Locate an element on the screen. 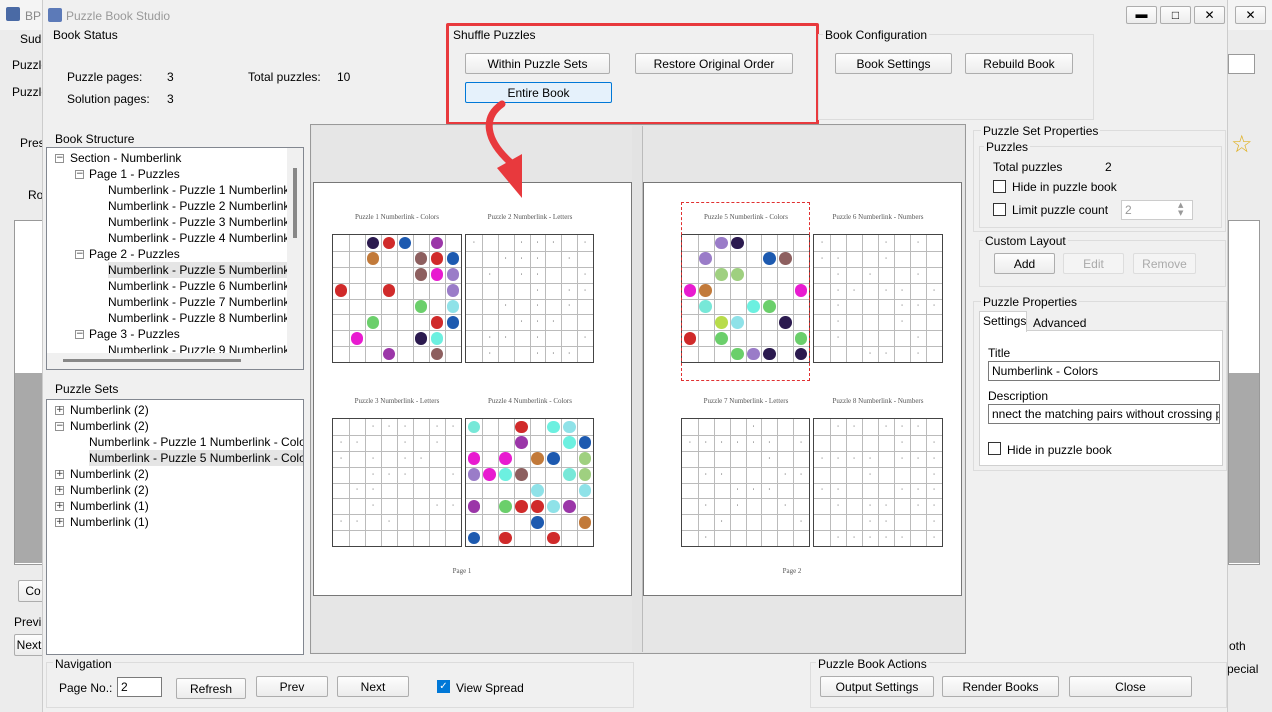 The width and height of the screenshot is (1272, 712). prev-button: Prev is located at coordinates (292, 686).